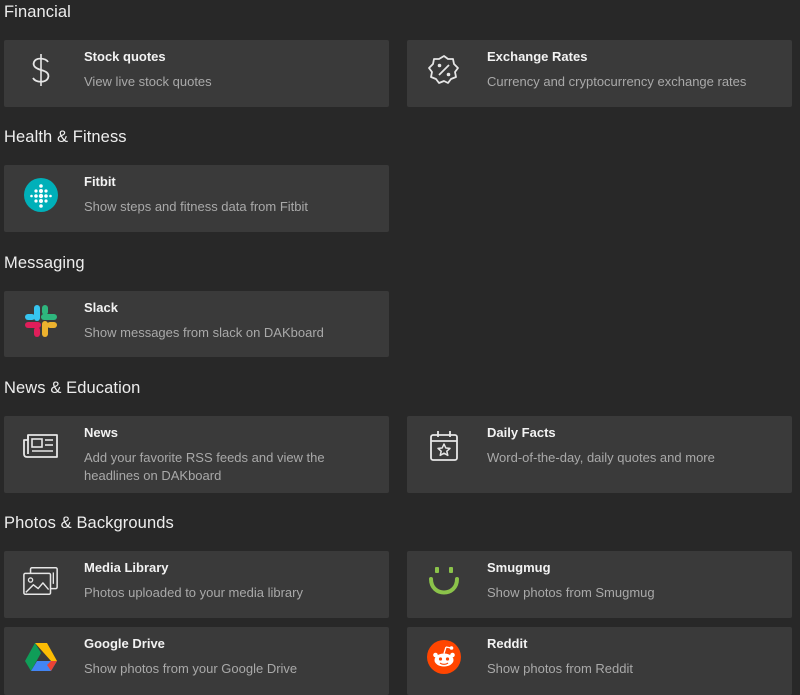  What do you see at coordinates (101, 307) in the screenshot?
I see `card-title: Slack` at bounding box center [101, 307].